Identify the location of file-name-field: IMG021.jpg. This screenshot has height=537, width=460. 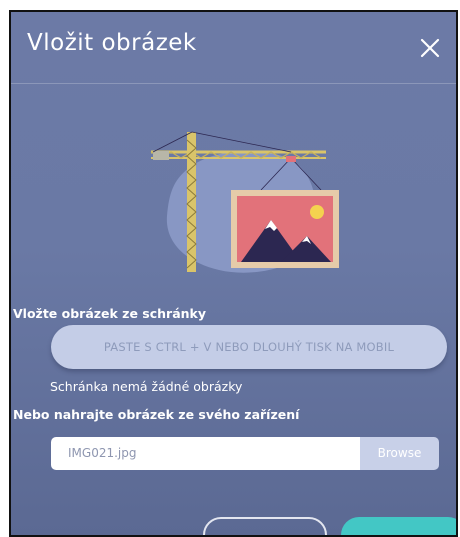
(205, 453).